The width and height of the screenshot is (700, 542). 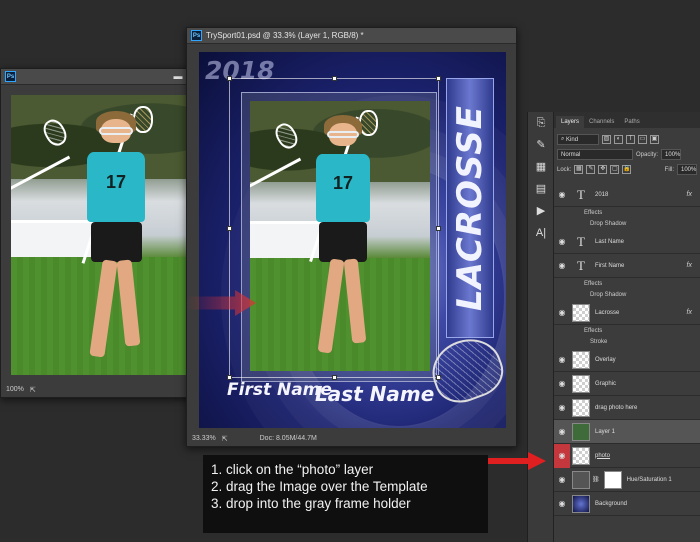 I want to click on brush-icon: ✎, so click(x=541, y=145).